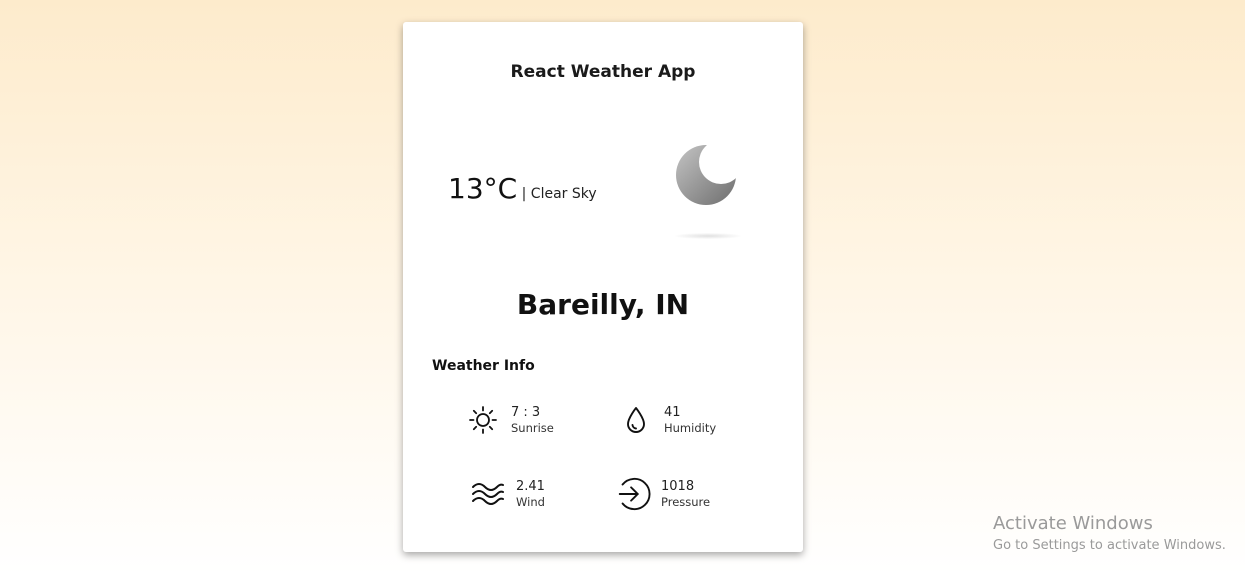 This screenshot has width=1245, height=575. Describe the element at coordinates (603, 304) in the screenshot. I see `city-name: Bareilly, IN` at that location.